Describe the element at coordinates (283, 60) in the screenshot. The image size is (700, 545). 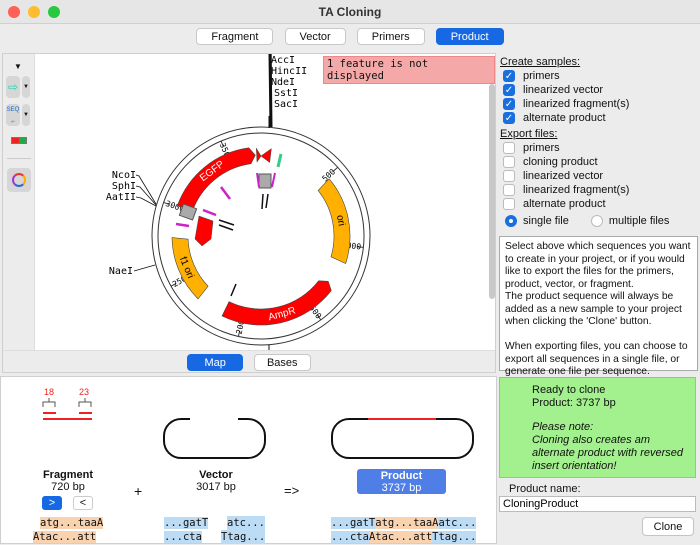
I see `site-label-acci: AccI` at that location.